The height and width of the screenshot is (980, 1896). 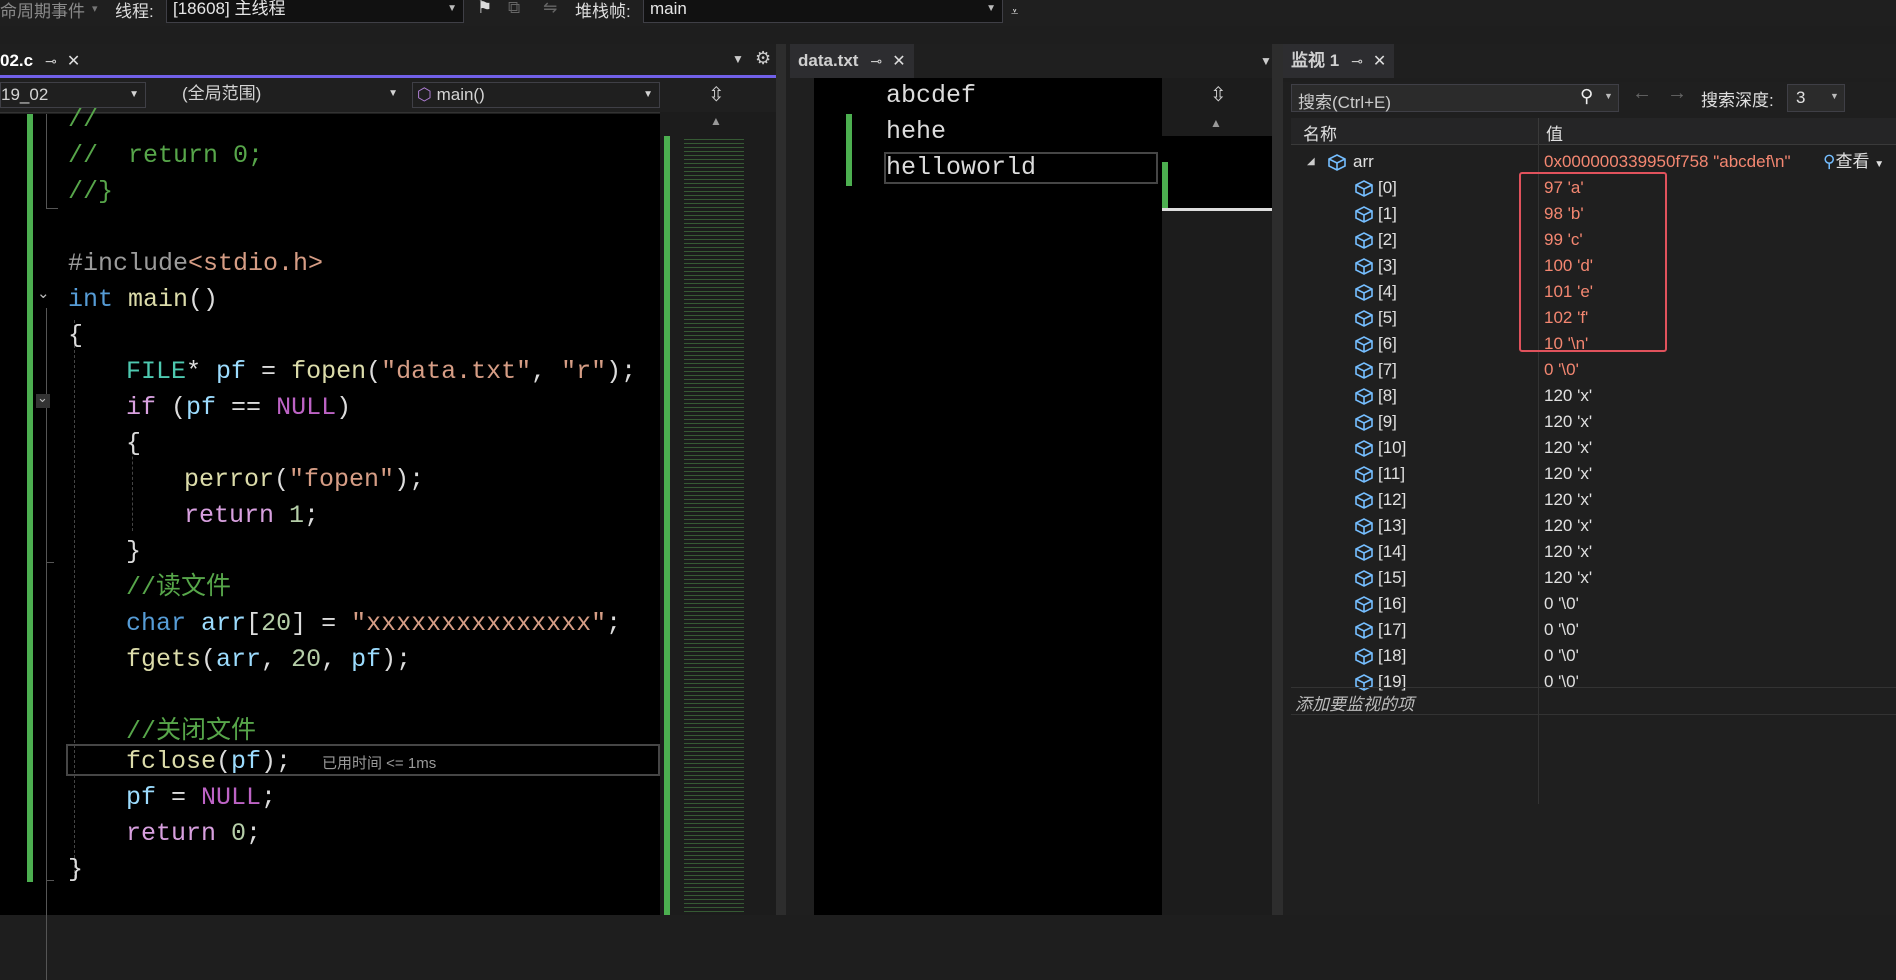 What do you see at coordinates (289, 95) in the screenshot?
I see `scope-dropdown: (全局范围) ▼` at bounding box center [289, 95].